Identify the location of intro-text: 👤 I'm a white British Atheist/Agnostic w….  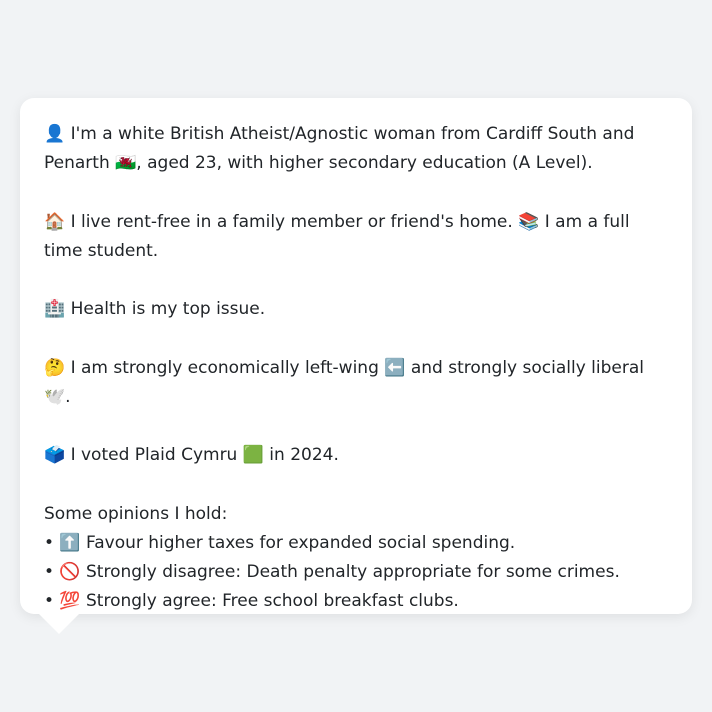
(339, 148).